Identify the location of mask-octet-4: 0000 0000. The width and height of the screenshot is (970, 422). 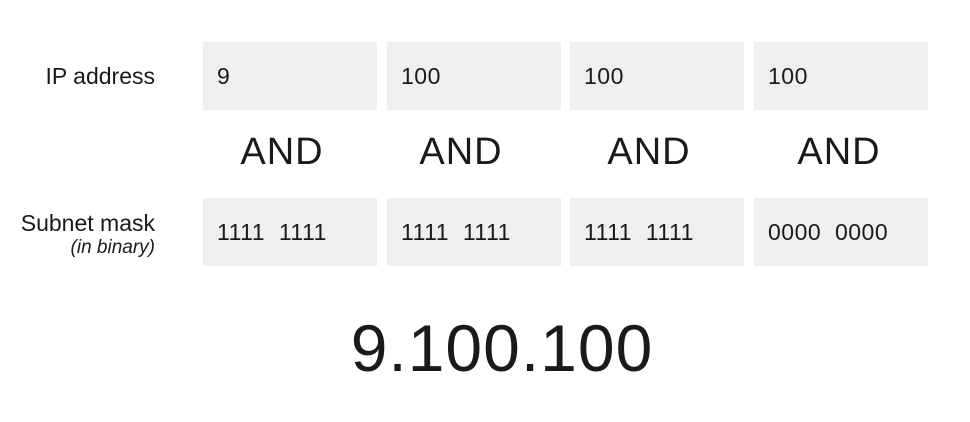
(841, 232).